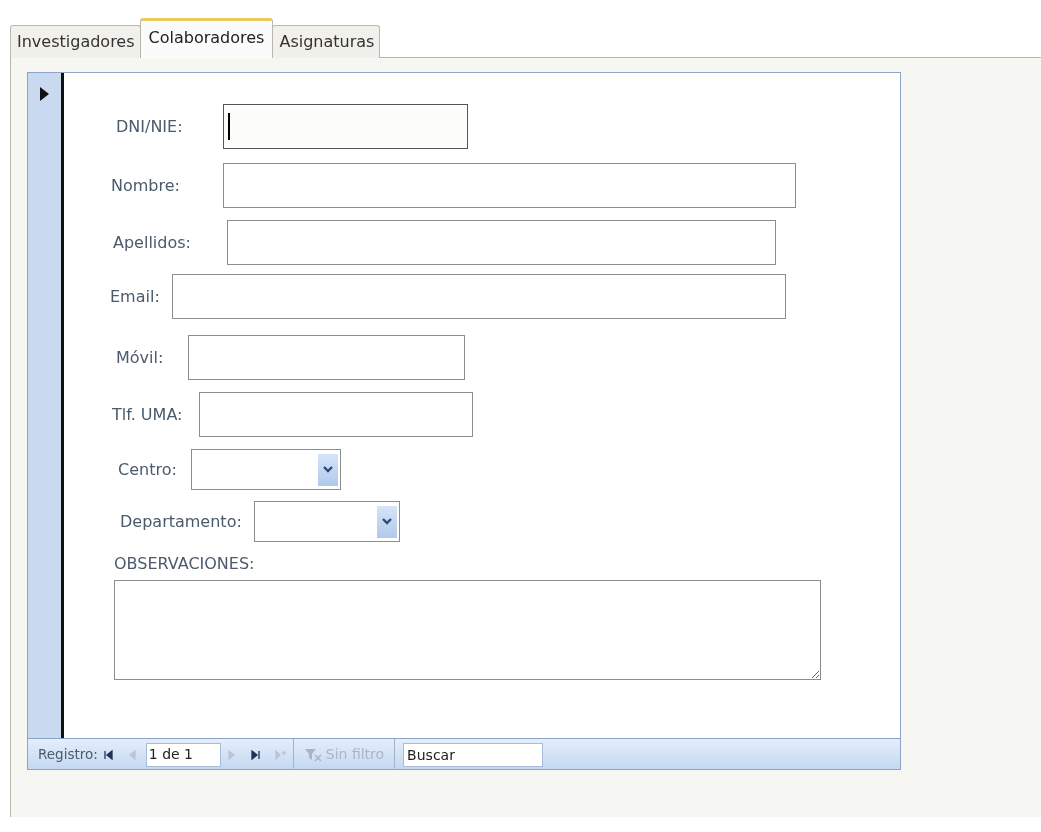  I want to click on record-selector, so click(46, 405).